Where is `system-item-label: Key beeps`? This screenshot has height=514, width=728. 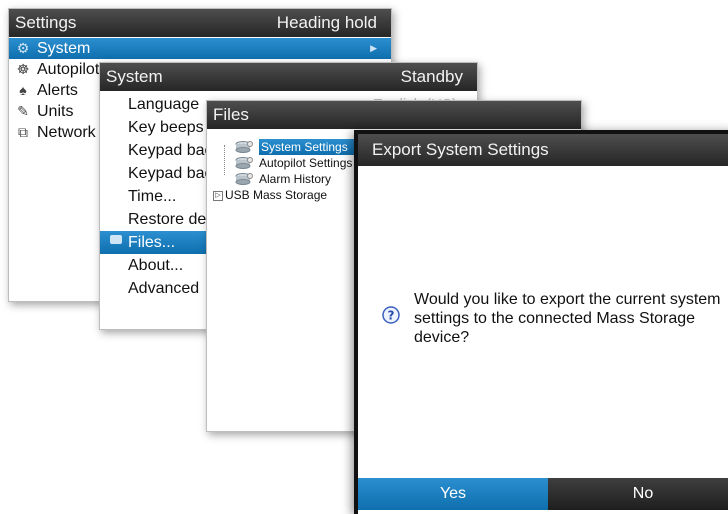
system-item-label: Key beeps is located at coordinates (166, 127).